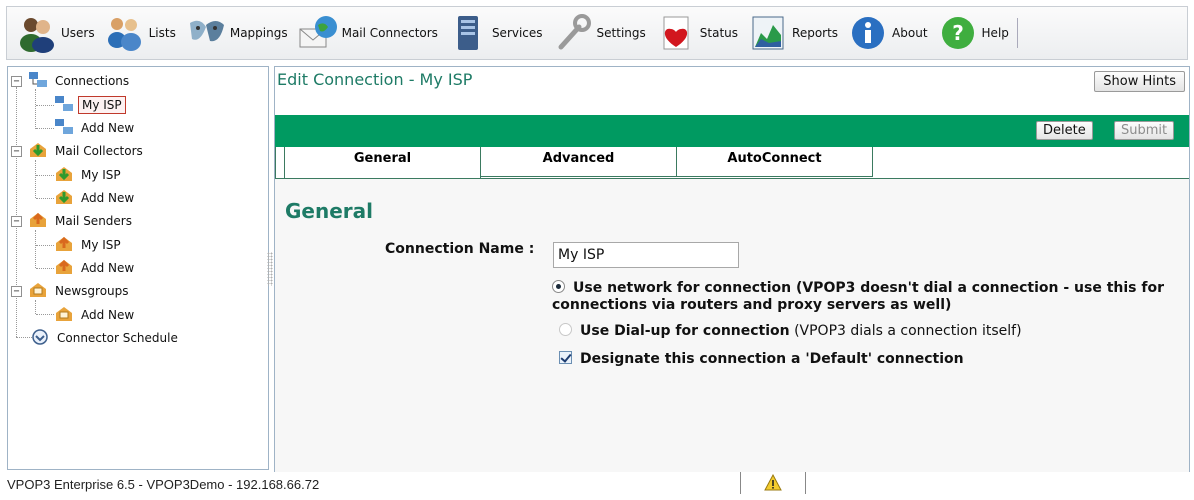  Describe the element at coordinates (162, 33) in the screenshot. I see `toolbar-lists-label: Lists` at that location.